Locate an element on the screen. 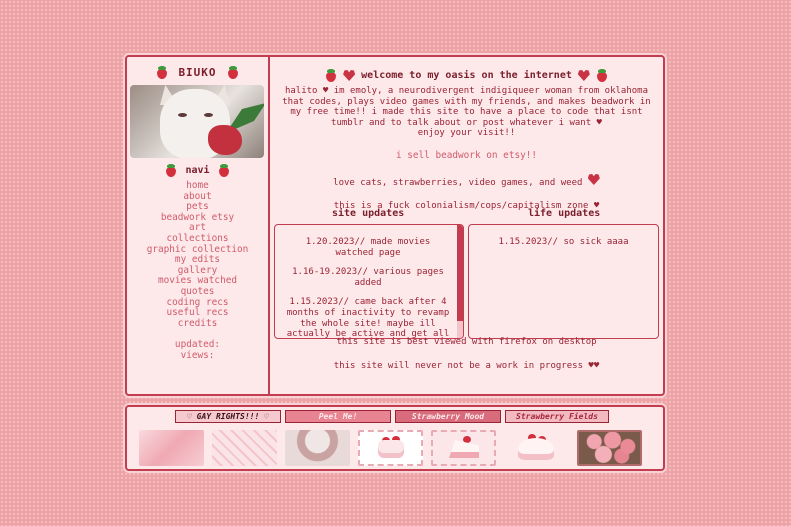 The image size is (791, 526). peel-me-button: Peel Me! is located at coordinates (338, 416).